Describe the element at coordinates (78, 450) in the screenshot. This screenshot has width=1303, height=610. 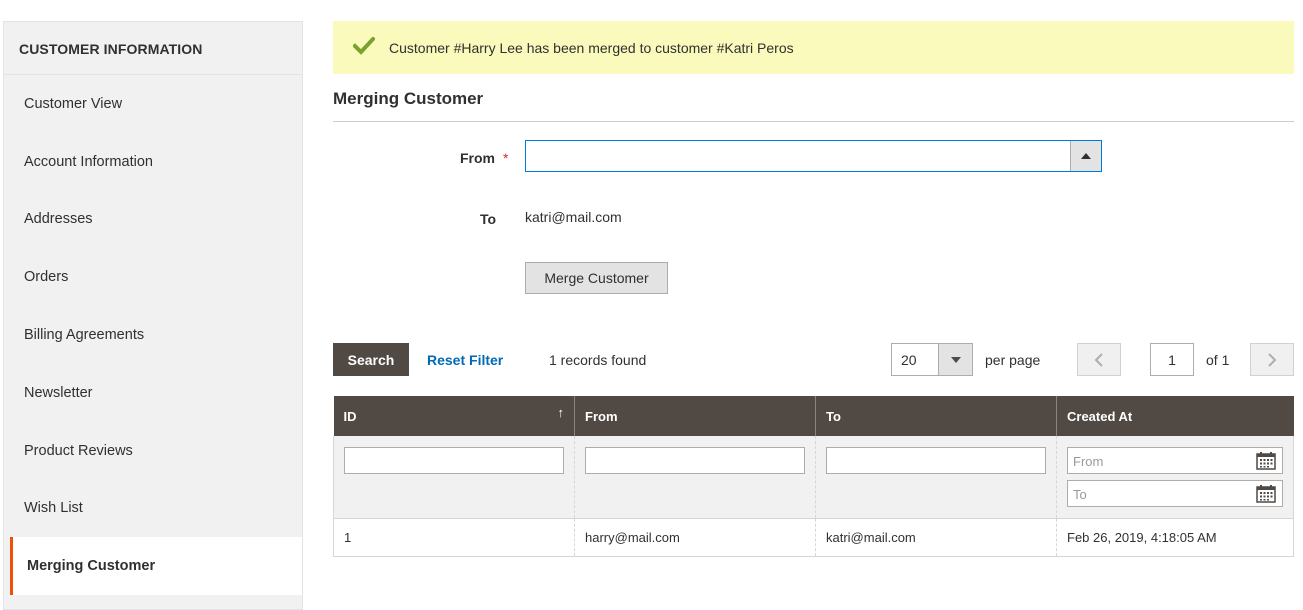
I see `sidebar-item-label: Product Reviews` at that location.